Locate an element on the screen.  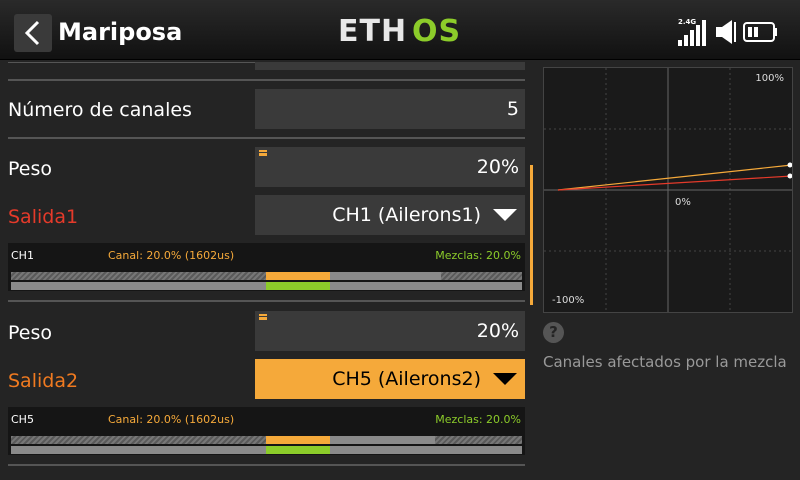
output1-value: CH1 (Ailerons1) is located at coordinates (406, 215).